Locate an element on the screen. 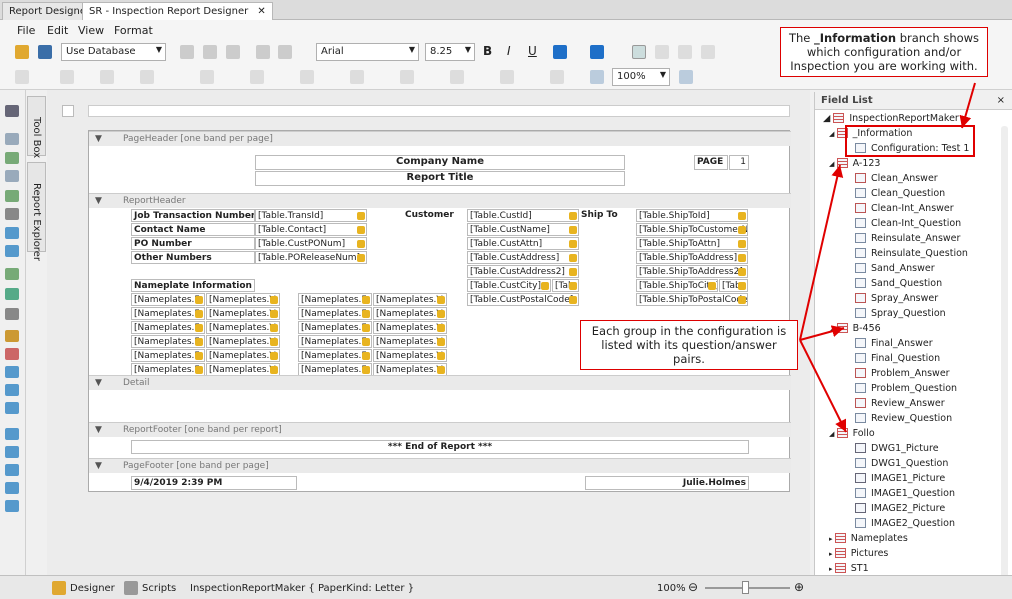 Image resolution: width=1012 pixels, height=599 pixels. align-left-icon is located at coordinates (639, 52).